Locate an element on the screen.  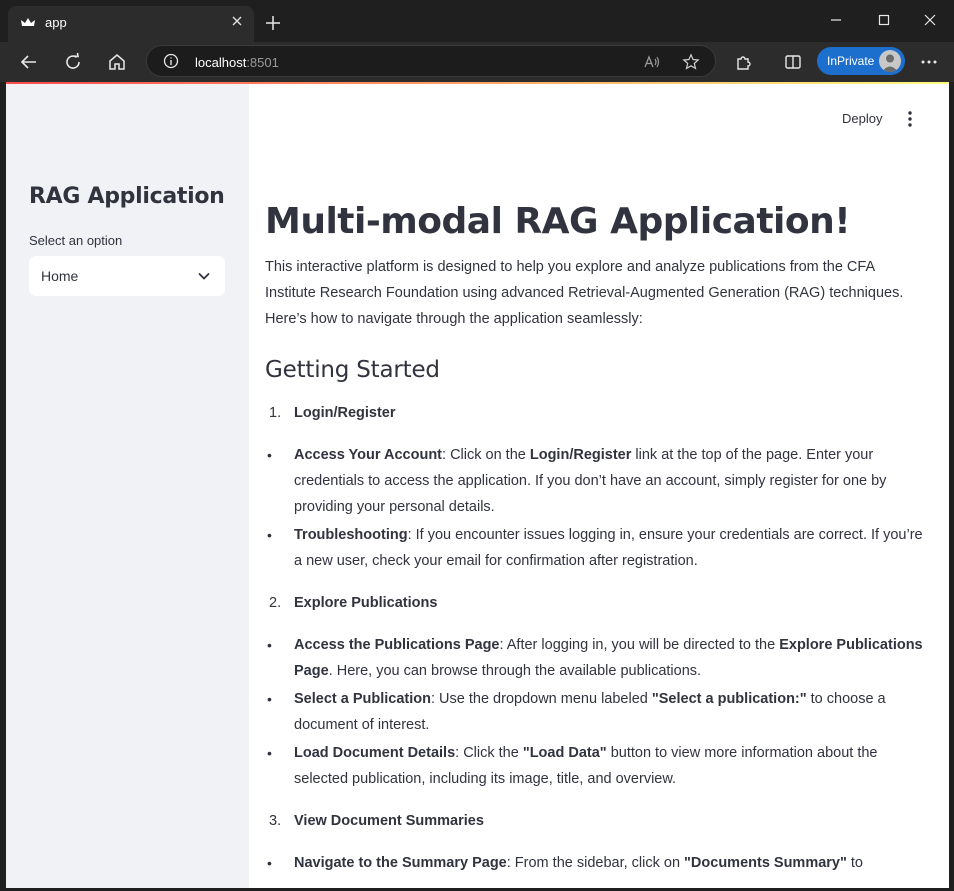
tab-title: app is located at coordinates (56, 22).